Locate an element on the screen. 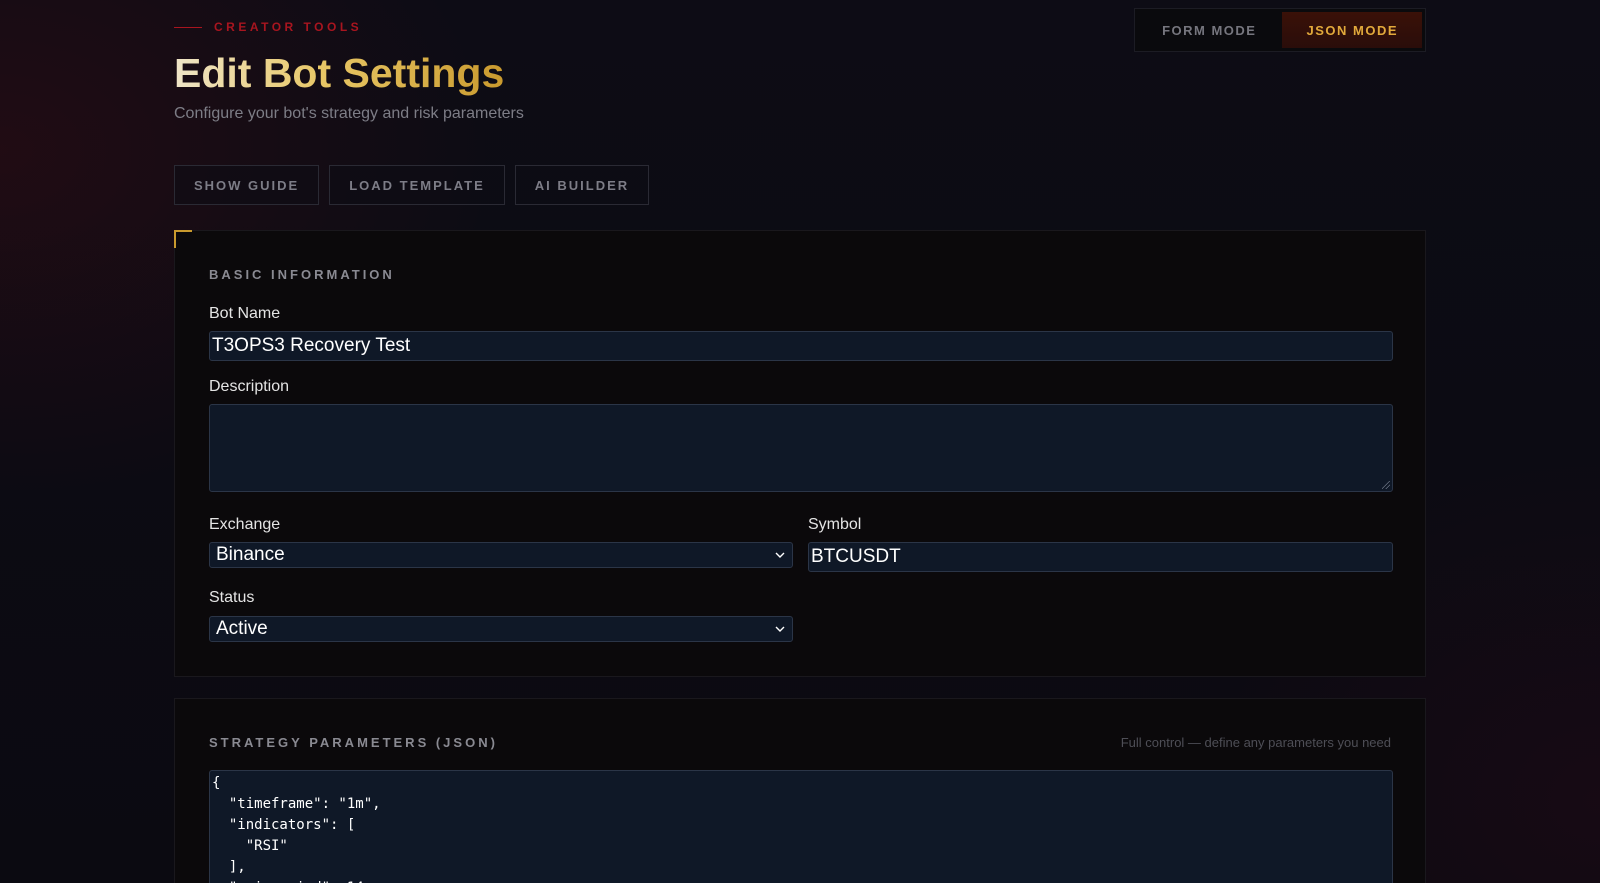 The image size is (1600, 883). section-title-strategy: STRATEGY PARAMETERS (JSON) is located at coordinates (353, 742).